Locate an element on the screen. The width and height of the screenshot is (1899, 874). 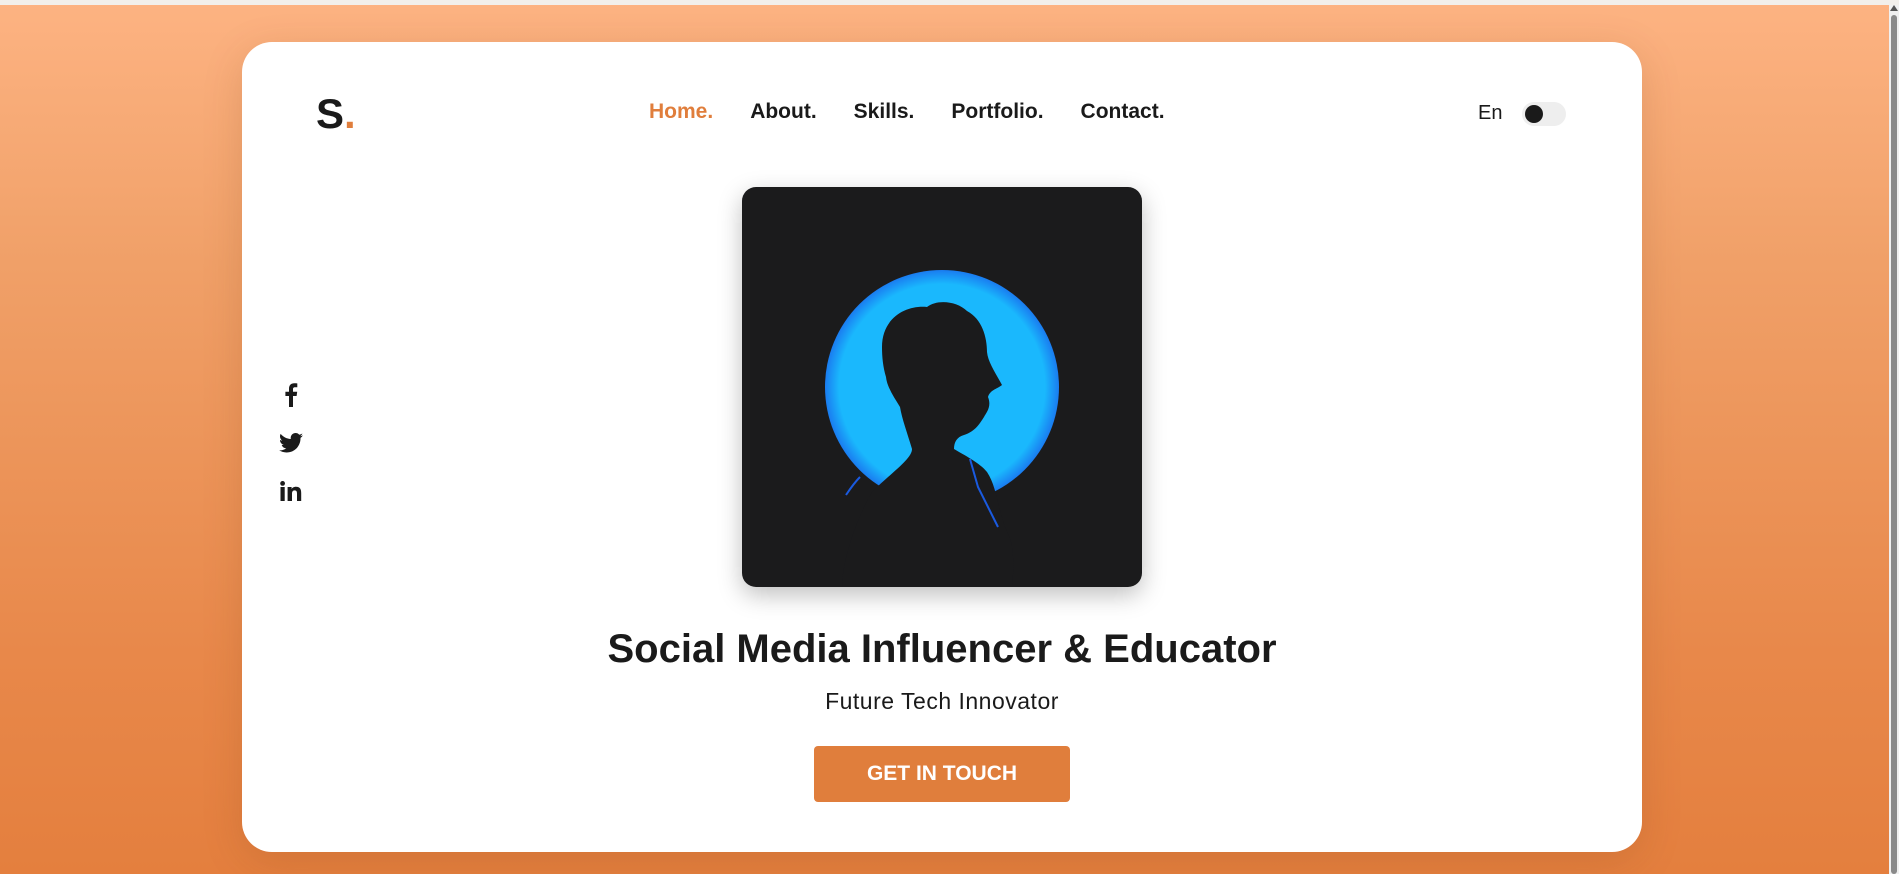
facebook-icon is located at coordinates (291, 395).